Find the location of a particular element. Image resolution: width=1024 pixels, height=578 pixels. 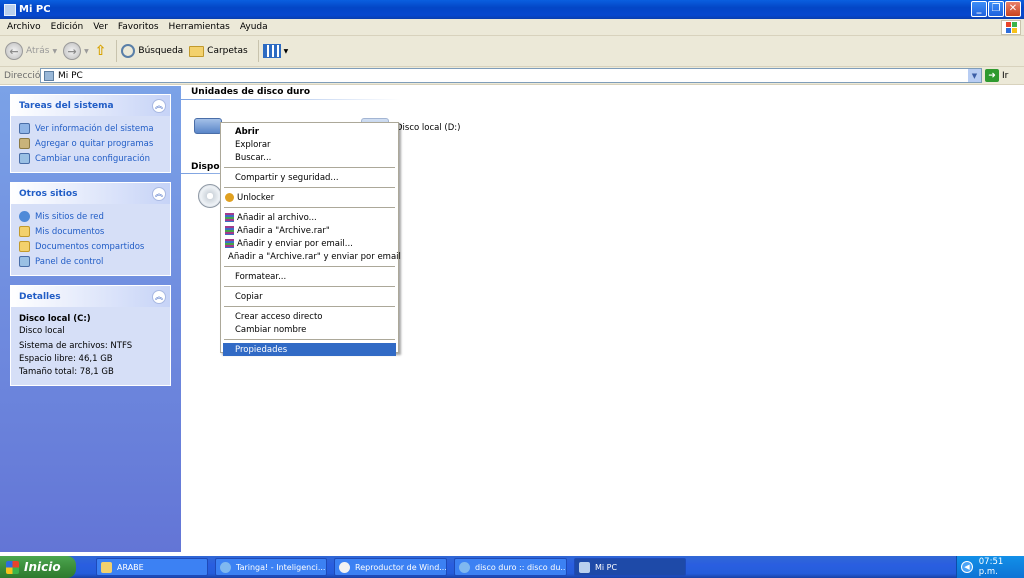

panel-title: Tareas del sistema is located at coordinates (66, 105).